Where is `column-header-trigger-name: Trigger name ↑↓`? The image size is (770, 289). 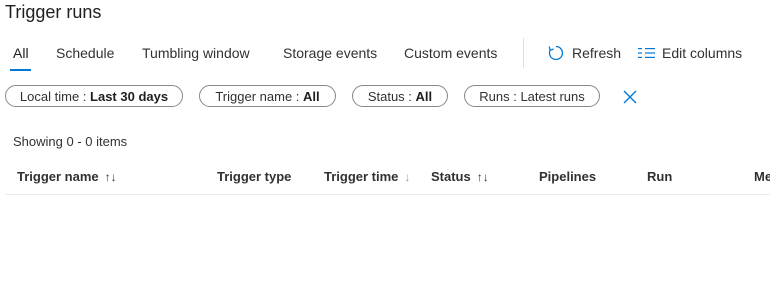
column-header-trigger-name: Trigger name ↑↓ is located at coordinates (67, 176).